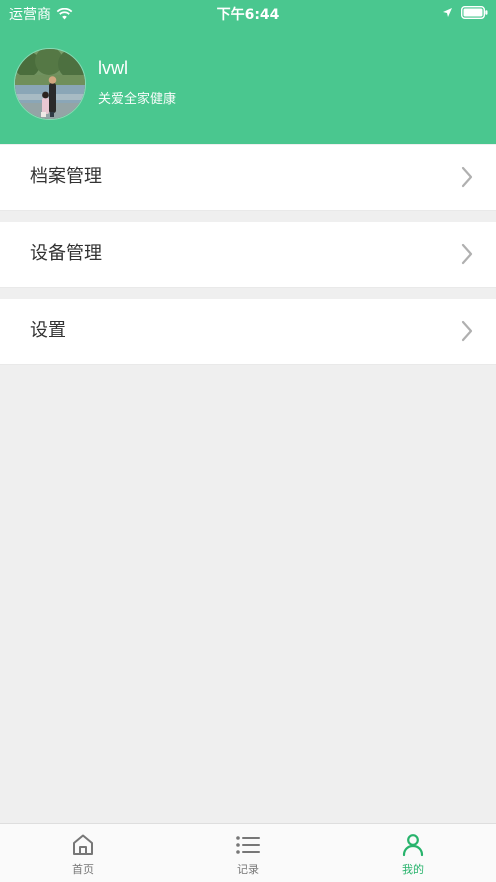 This screenshot has width=496, height=882. Describe the element at coordinates (66, 176) in the screenshot. I see `menu-item-label: 档案管理` at that location.